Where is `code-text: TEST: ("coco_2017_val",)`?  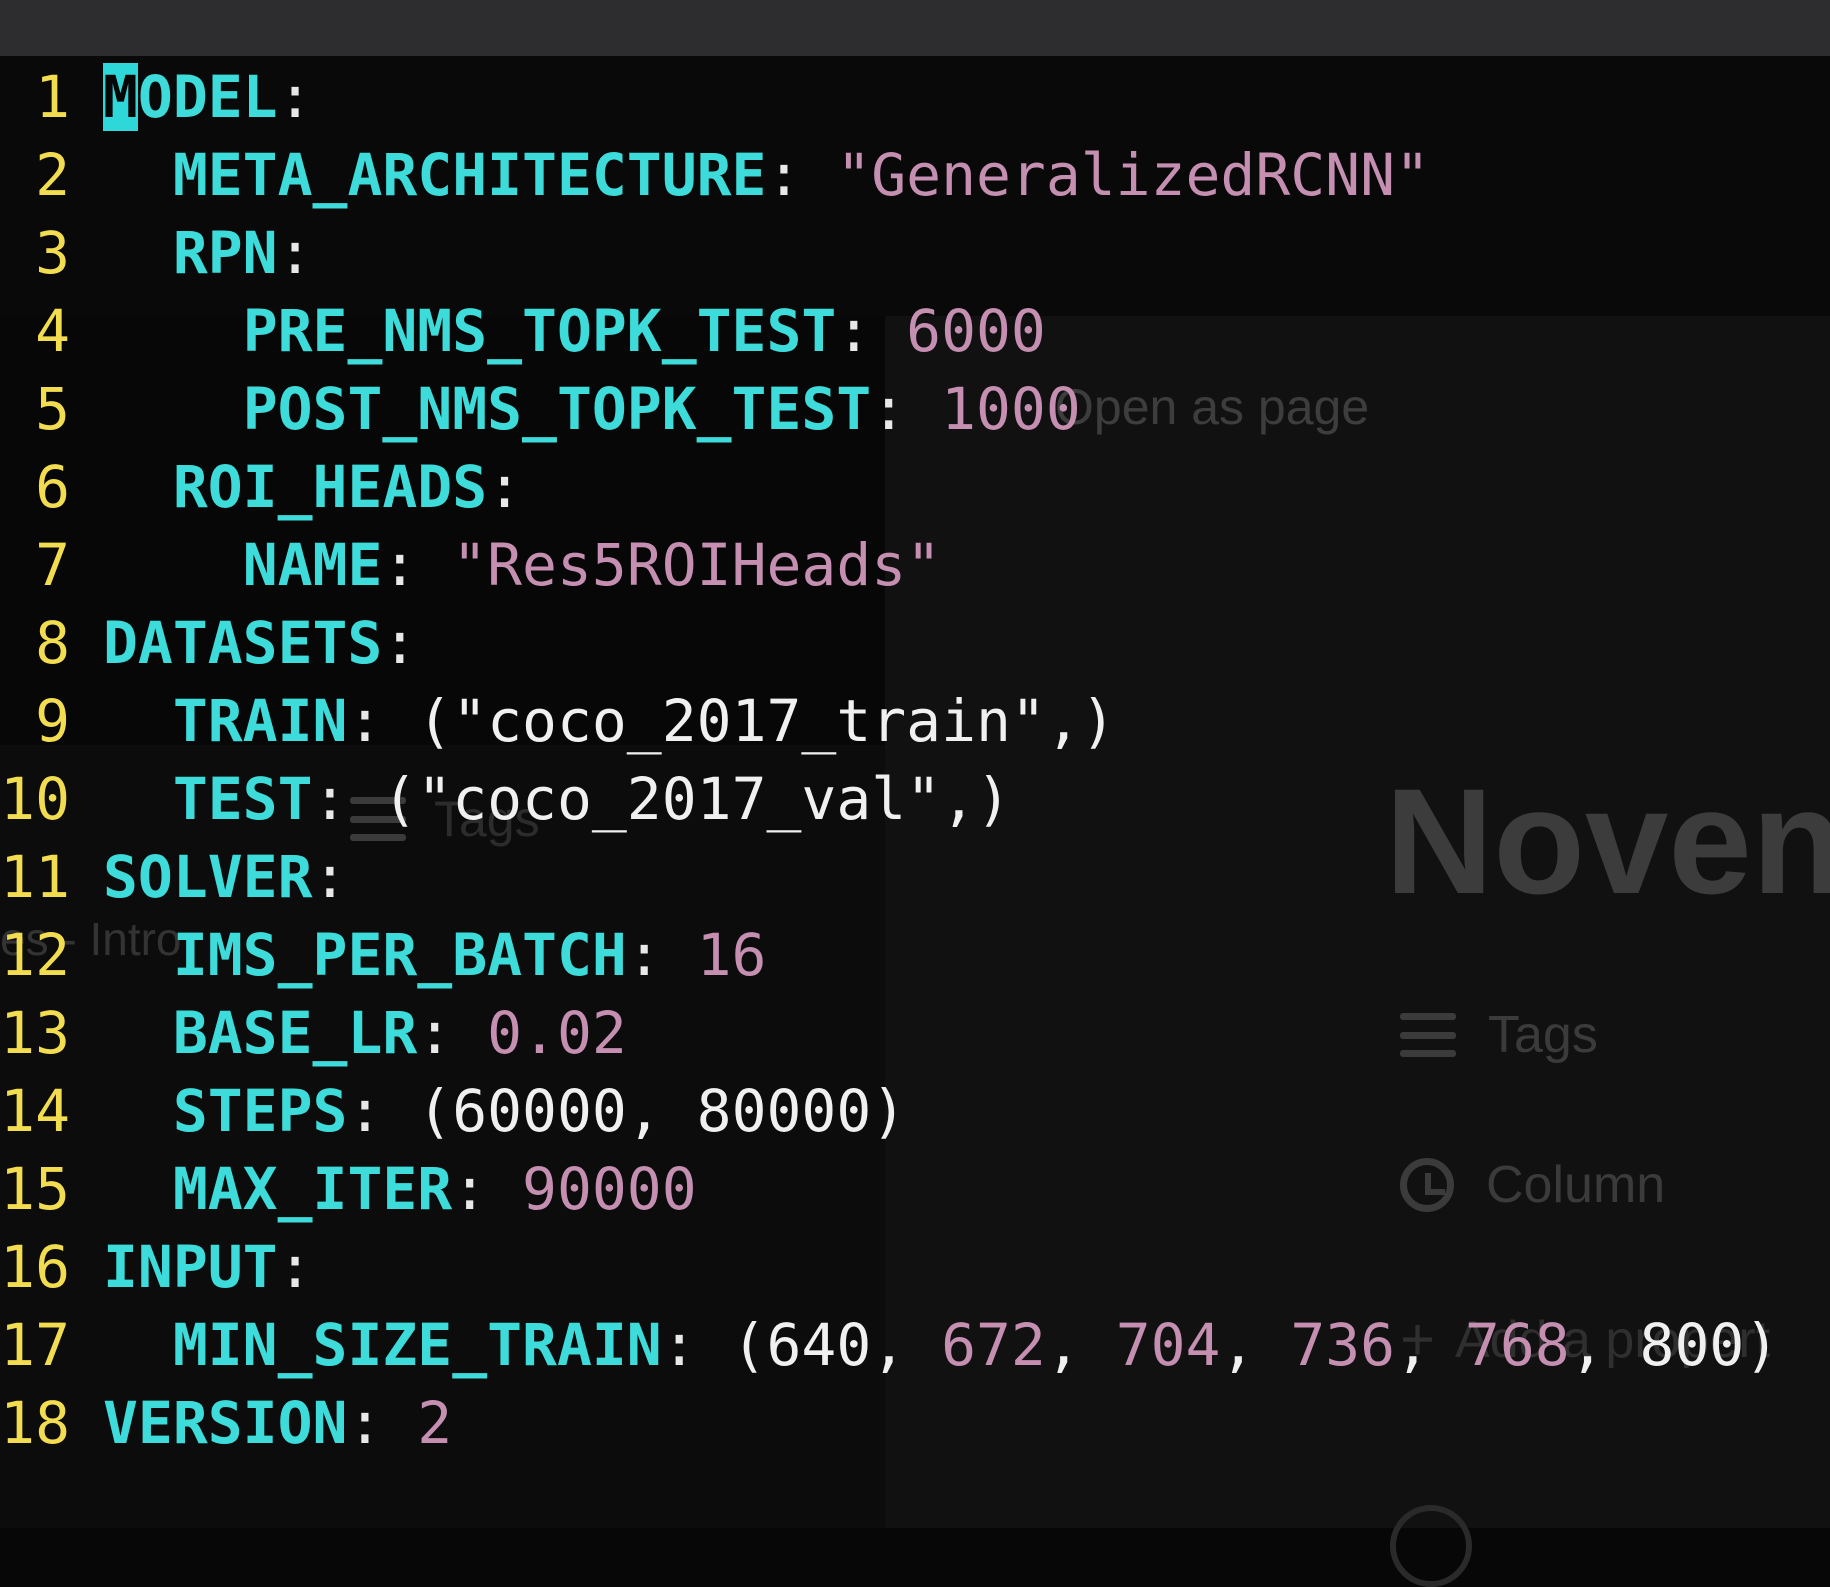
code-text: TEST: ("coco_2017_val",) is located at coordinates (557, 799).